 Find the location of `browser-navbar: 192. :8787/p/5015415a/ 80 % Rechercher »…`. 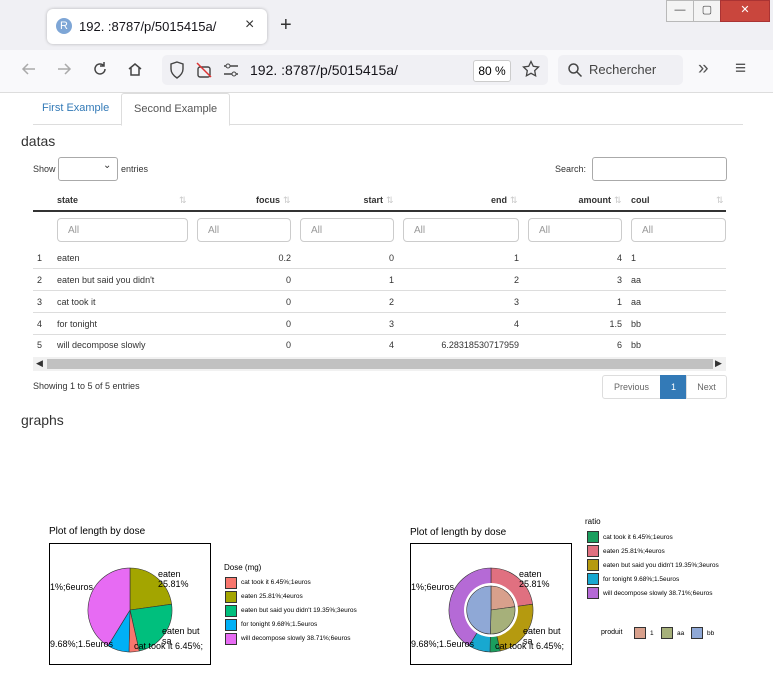

browser-navbar: 192. :8787/p/5015415a/ 80 % Rechercher »… is located at coordinates (386, 71).